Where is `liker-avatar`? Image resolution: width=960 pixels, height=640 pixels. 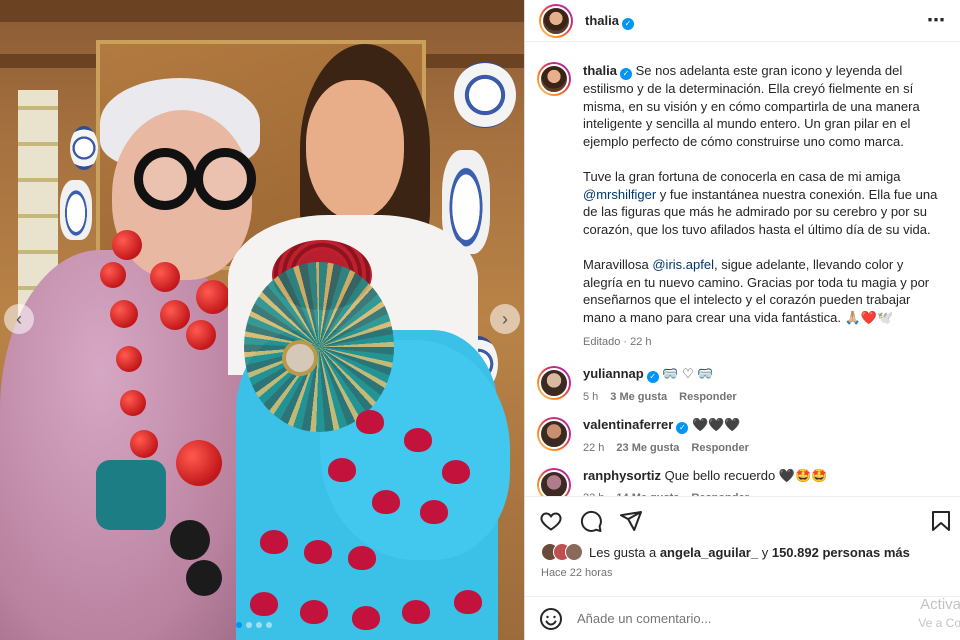 liker-avatar is located at coordinates (574, 552).